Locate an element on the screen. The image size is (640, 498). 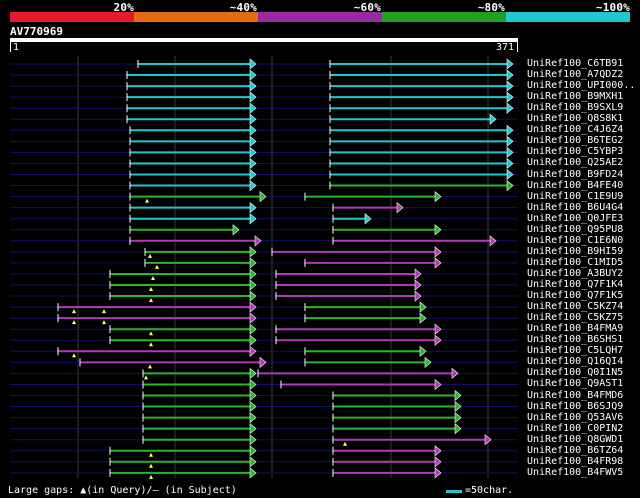
hit-label: UniRef100_B6SHS1 is located at coordinates (575, 339).